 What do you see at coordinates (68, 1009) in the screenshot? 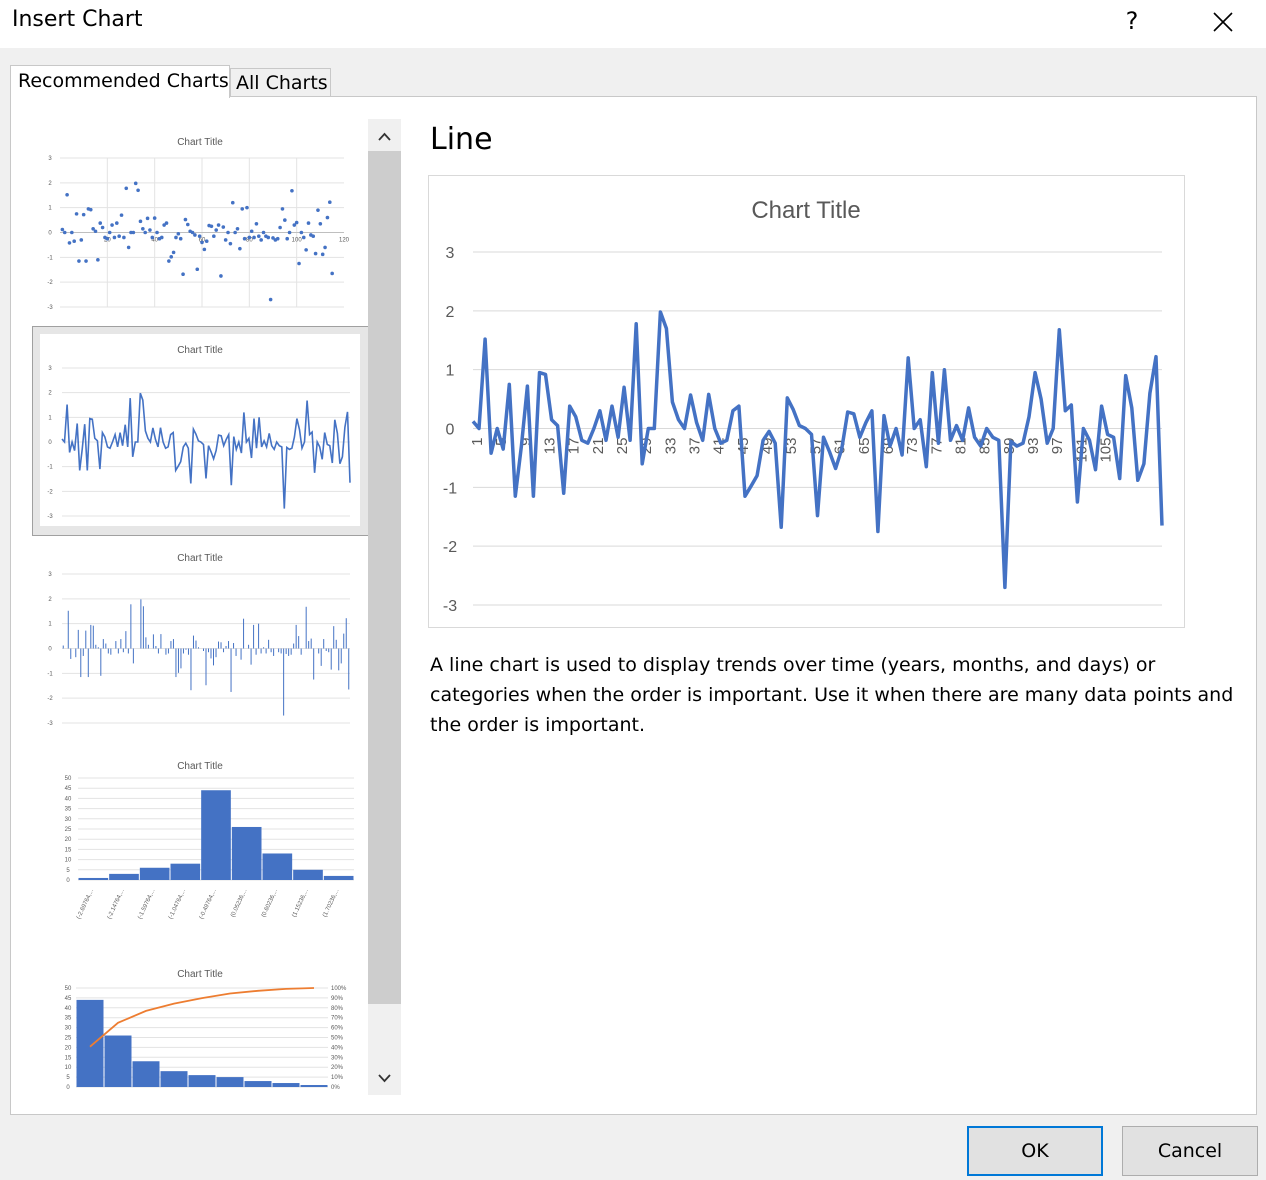
I see `thumbnail-y-tick: 40` at bounding box center [68, 1009].